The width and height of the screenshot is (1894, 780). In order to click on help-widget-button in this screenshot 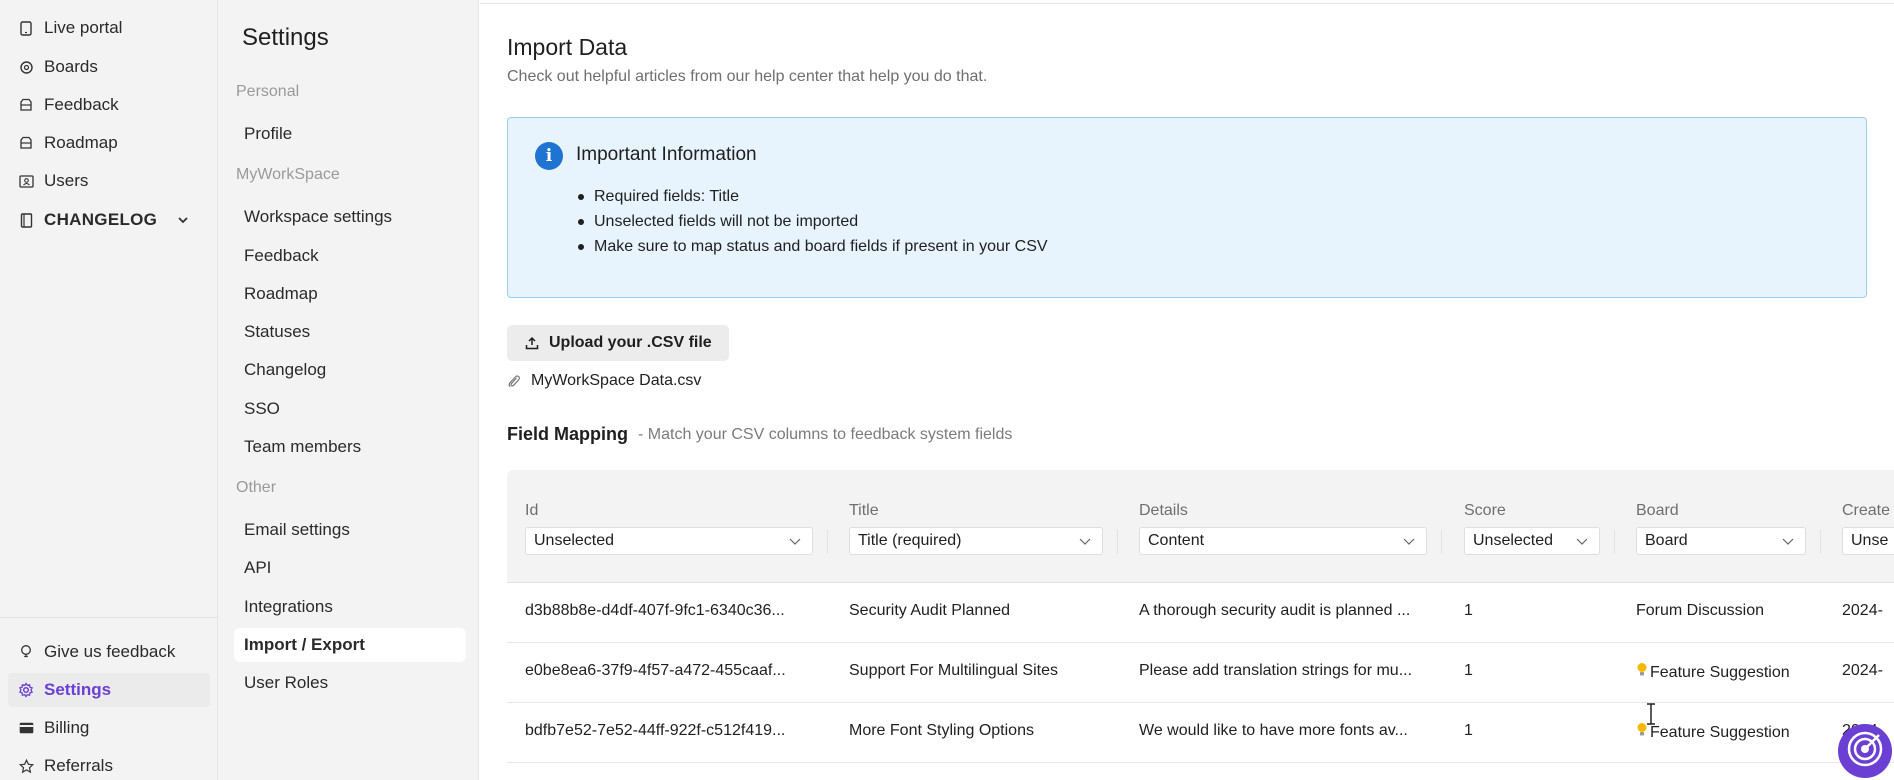, I will do `click(1865, 751)`.